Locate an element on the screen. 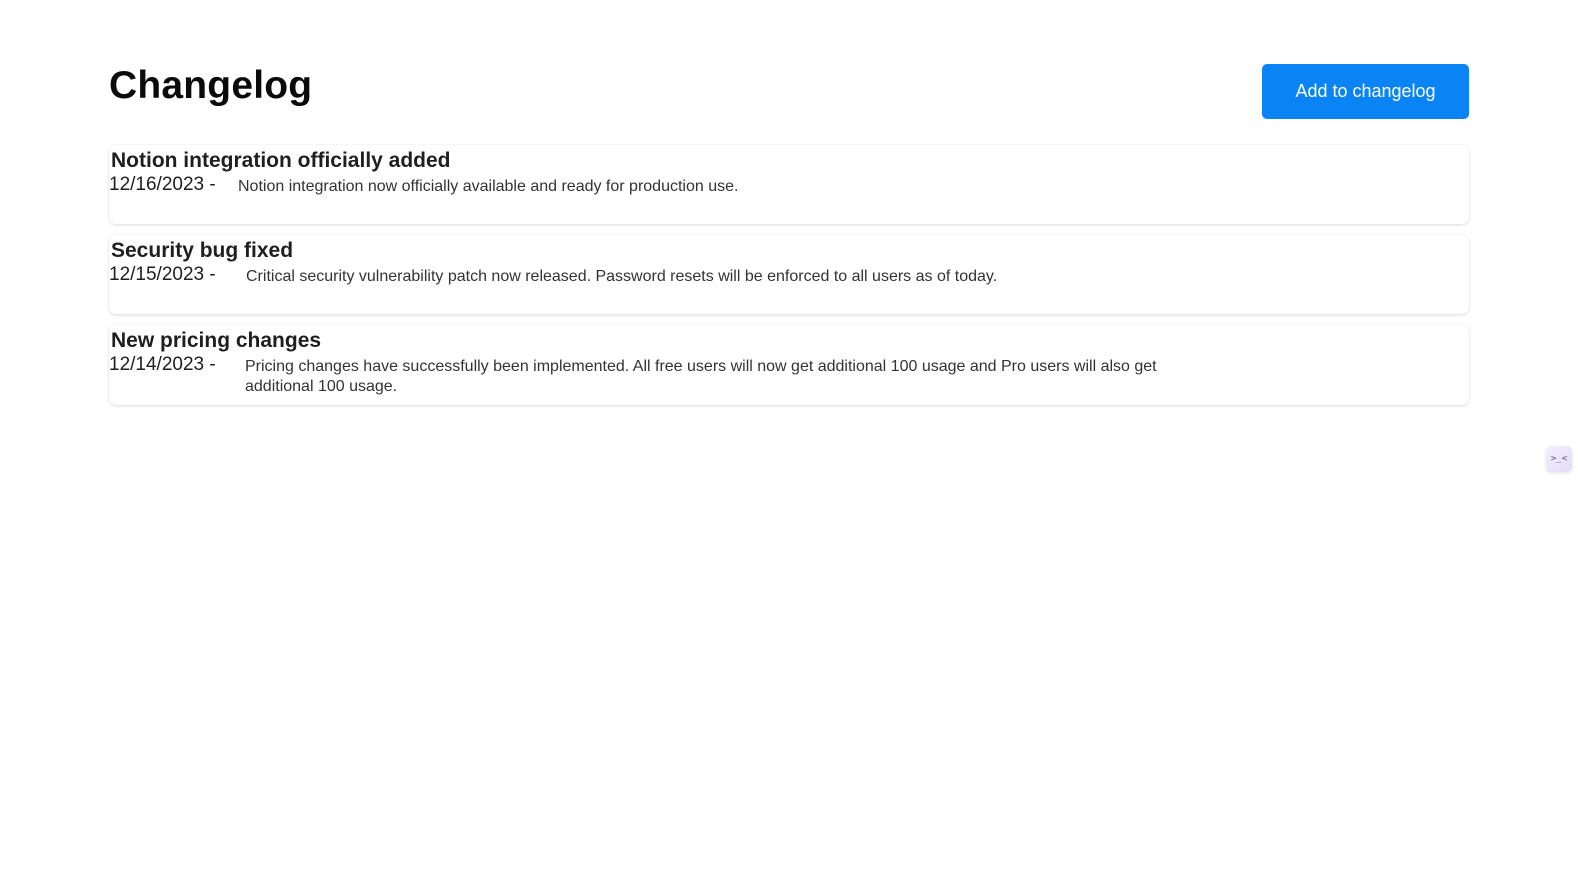 The image size is (1578, 870). entry-title: Security bug fixed is located at coordinates (202, 250).